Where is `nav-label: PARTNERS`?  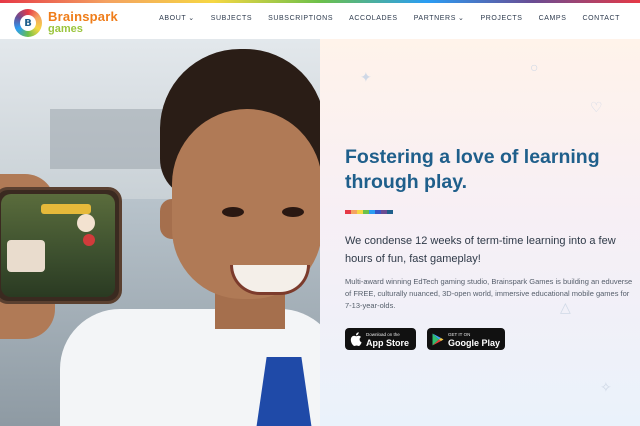 nav-label: PARTNERS is located at coordinates (434, 18).